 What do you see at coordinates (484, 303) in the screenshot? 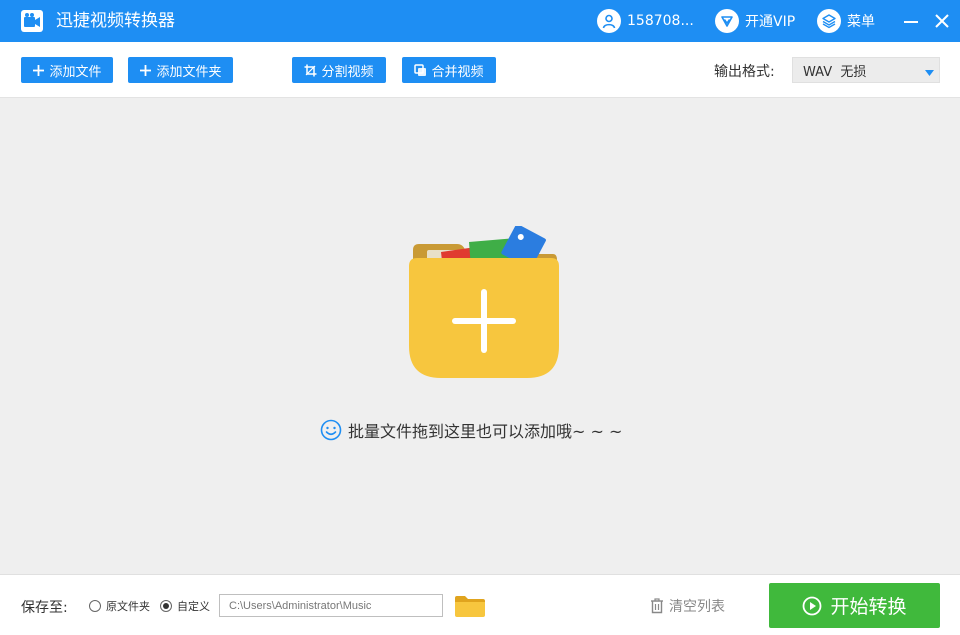
I see `add-folder-icon` at bounding box center [484, 303].